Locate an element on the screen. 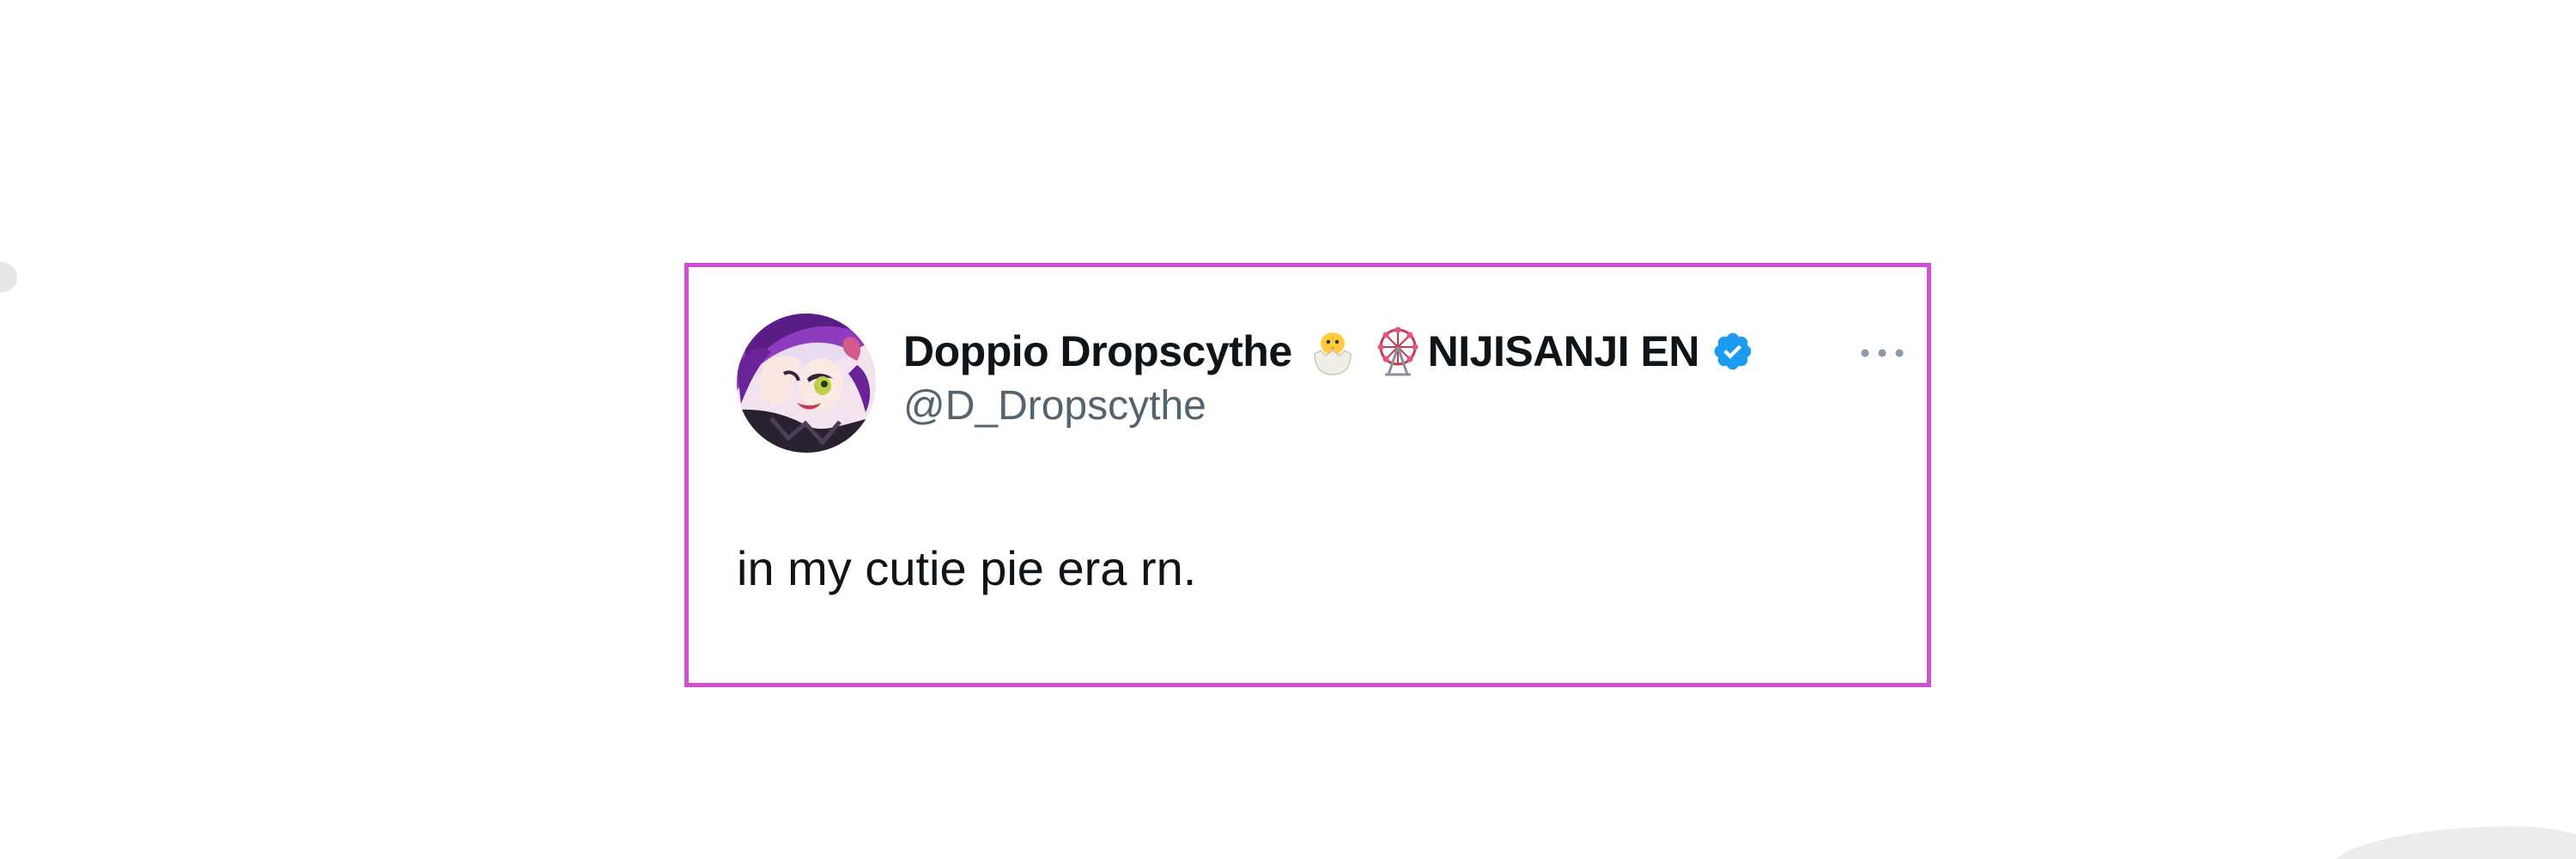  author-name-row: Doppio Dropscythe NIJISANJI EN is located at coordinates (1328, 351).